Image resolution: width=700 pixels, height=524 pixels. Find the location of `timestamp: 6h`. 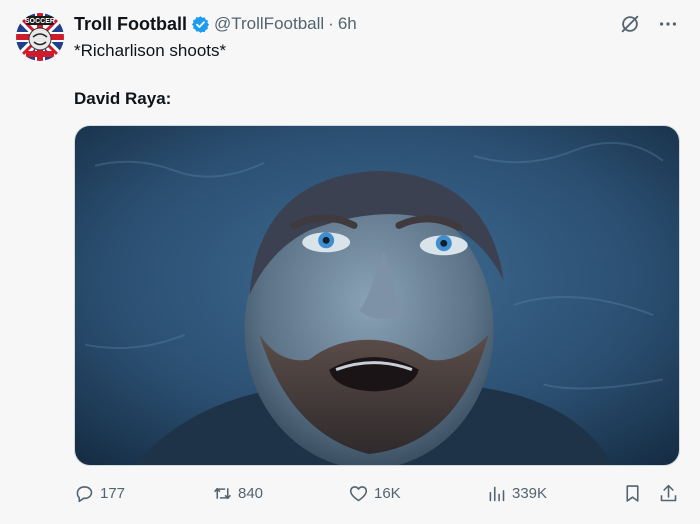

timestamp: 6h is located at coordinates (347, 24).